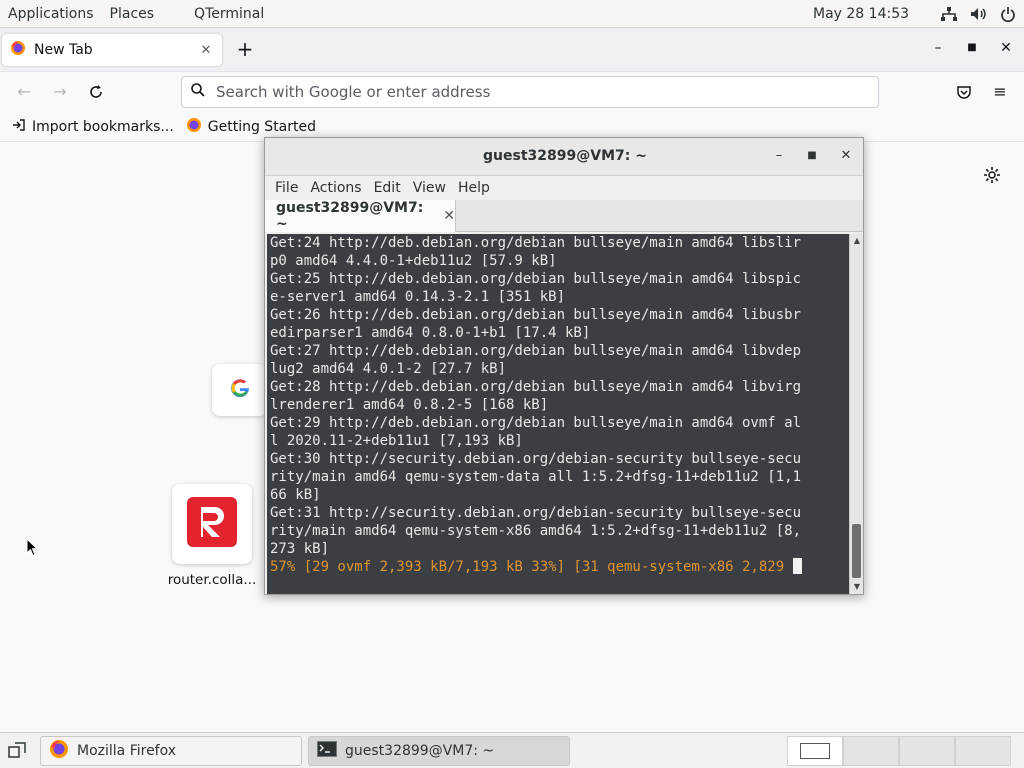  What do you see at coordinates (857, 241) in the screenshot?
I see `scroll-up-icon: ▲` at bounding box center [857, 241].